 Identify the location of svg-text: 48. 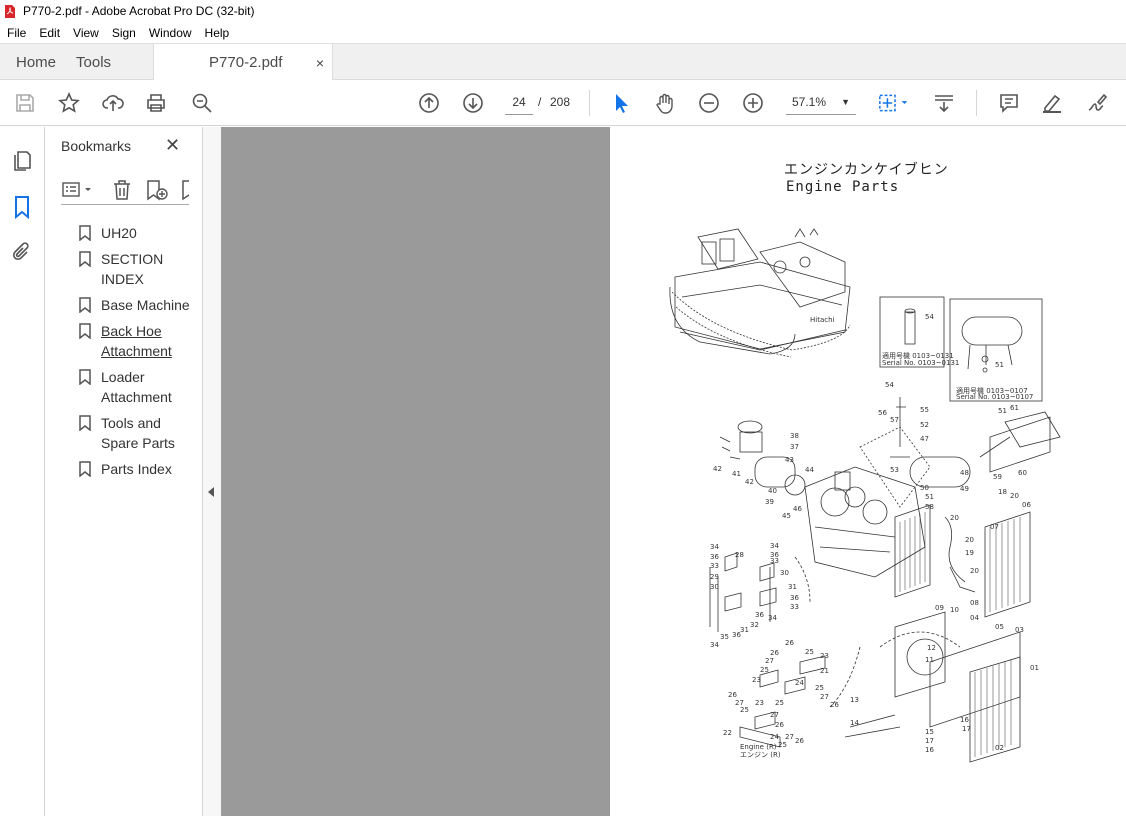
(964, 473).